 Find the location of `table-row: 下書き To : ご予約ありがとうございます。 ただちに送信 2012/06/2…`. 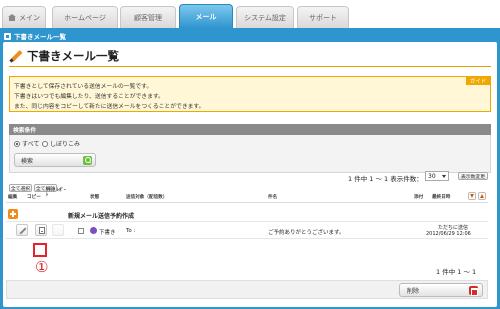

table-row: 下書き To : ご予約ありがとうございます。 ただちに送信 2012/06/2… is located at coordinates (247, 230).